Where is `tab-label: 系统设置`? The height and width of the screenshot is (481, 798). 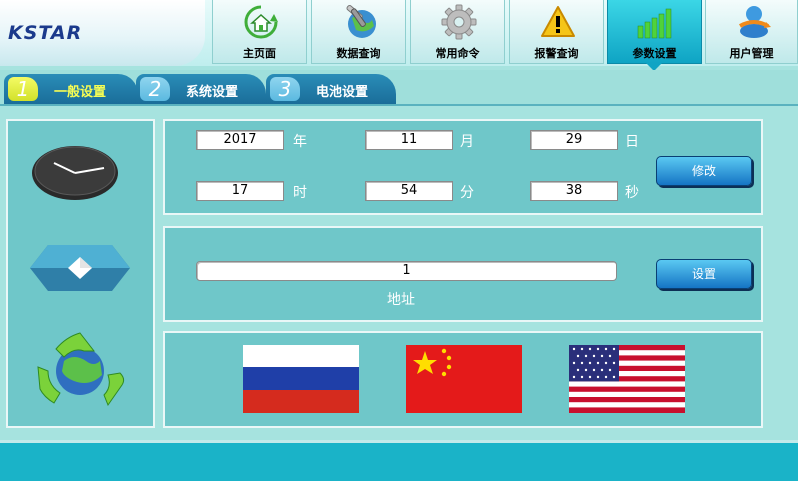
tab-label: 系统设置 is located at coordinates (212, 92).